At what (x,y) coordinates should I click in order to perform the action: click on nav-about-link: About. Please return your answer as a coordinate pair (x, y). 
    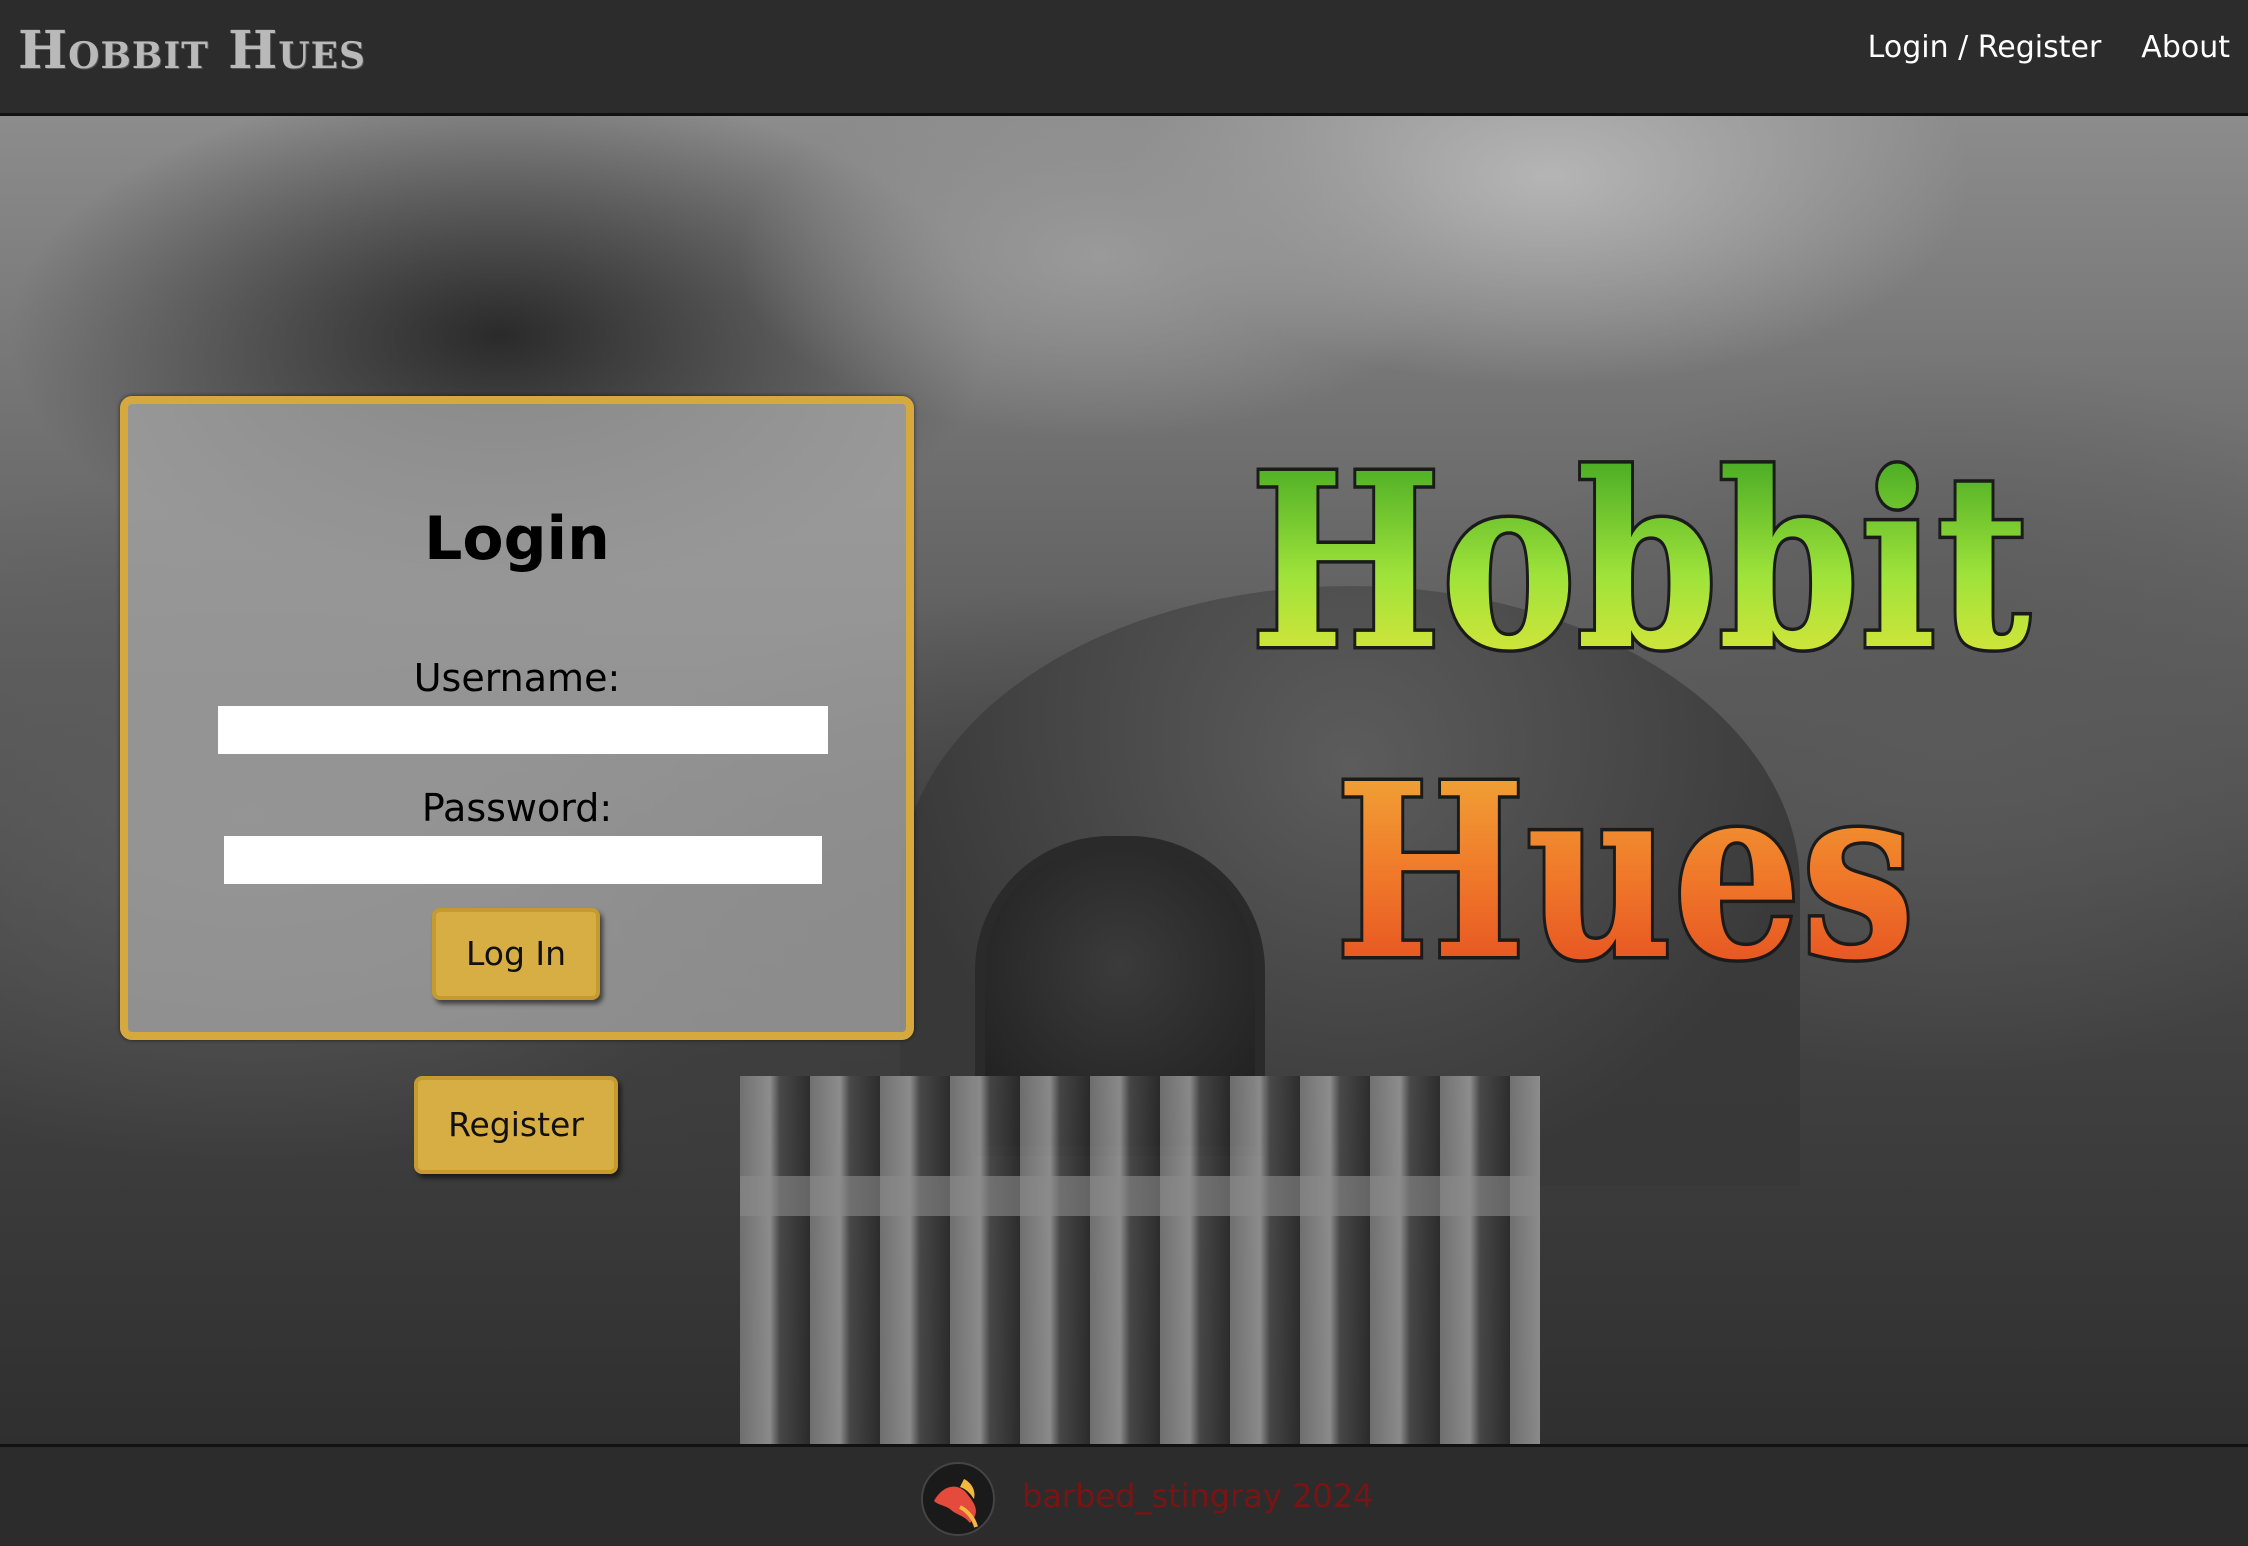
    Looking at the image, I should click on (2185, 47).